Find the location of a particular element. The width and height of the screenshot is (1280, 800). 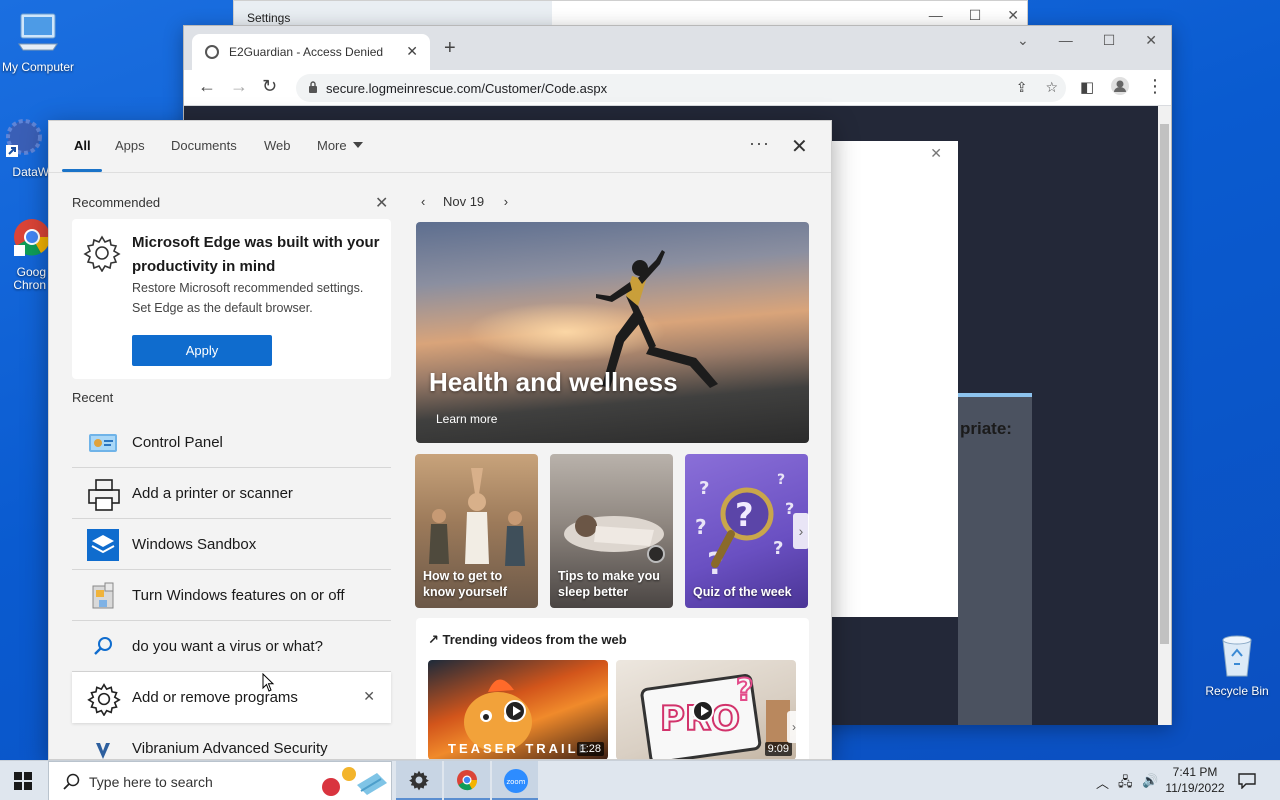

video-duration: 9:09 is located at coordinates (778, 749).